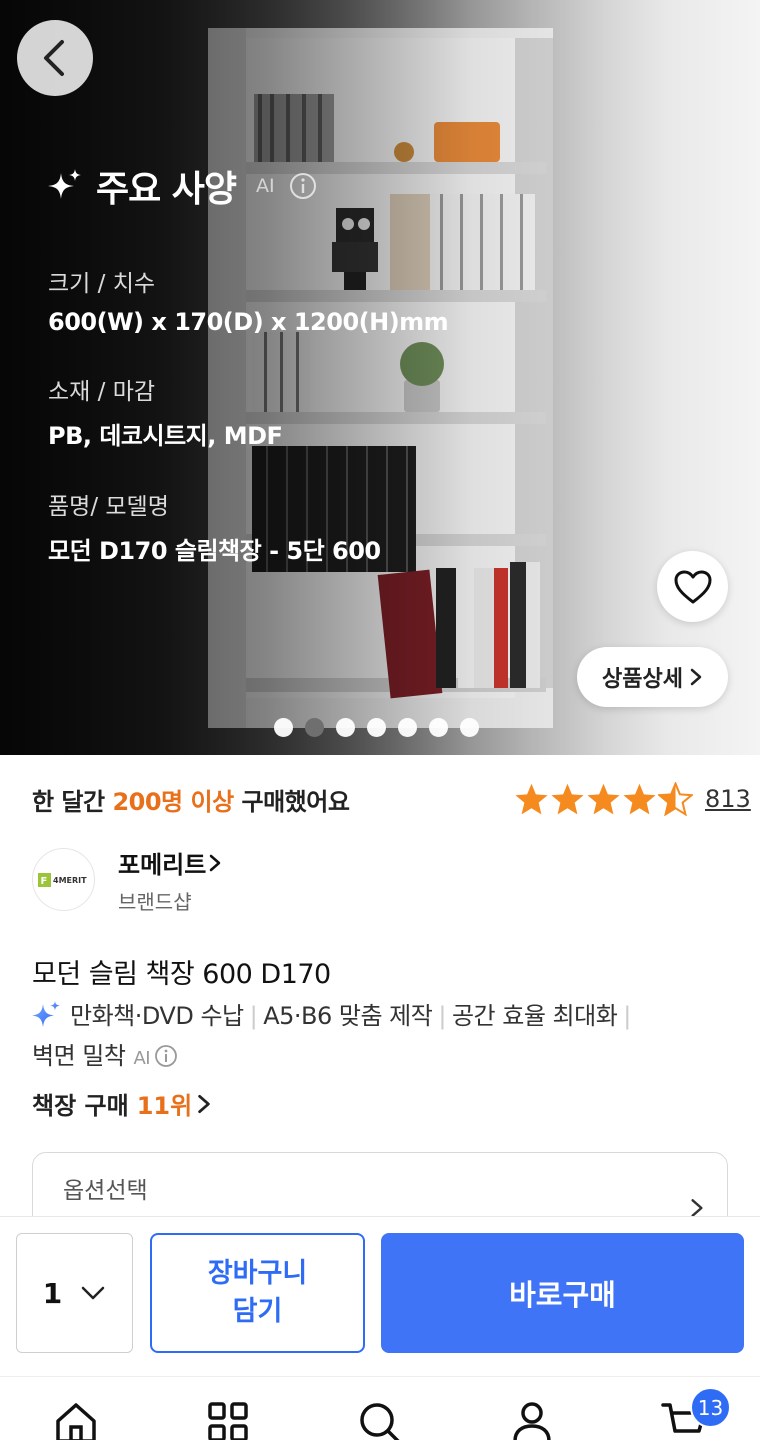 The width and height of the screenshot is (760, 1440). I want to click on product-detail-button: 상품상세, so click(652, 677).